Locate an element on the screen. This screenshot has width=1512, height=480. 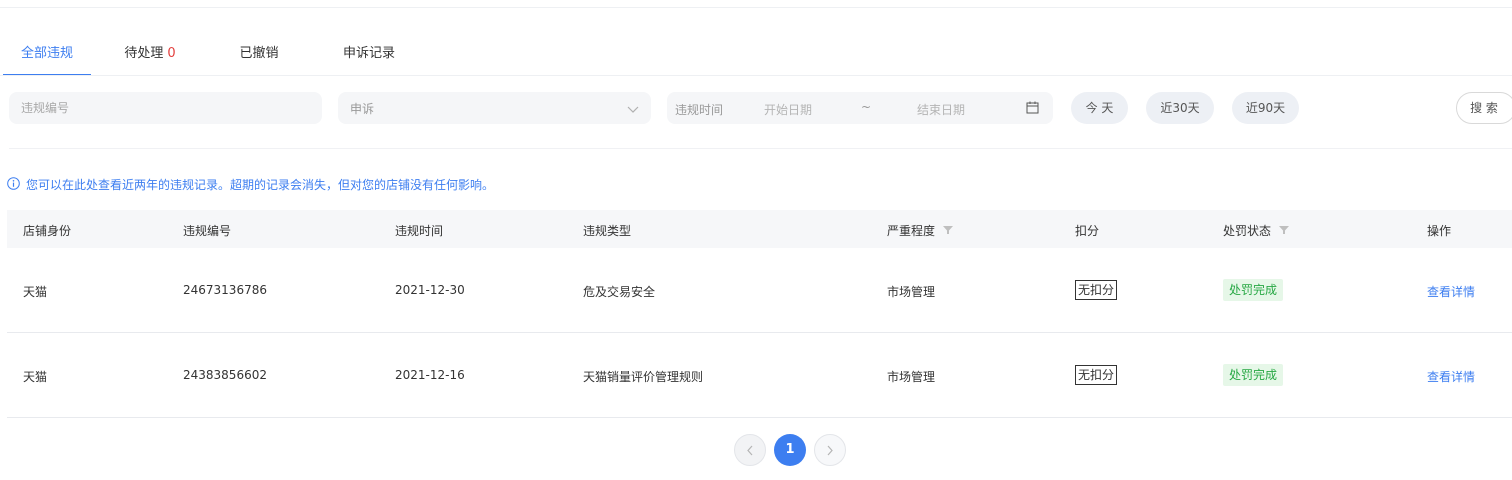
next-page-button is located at coordinates (830, 450).